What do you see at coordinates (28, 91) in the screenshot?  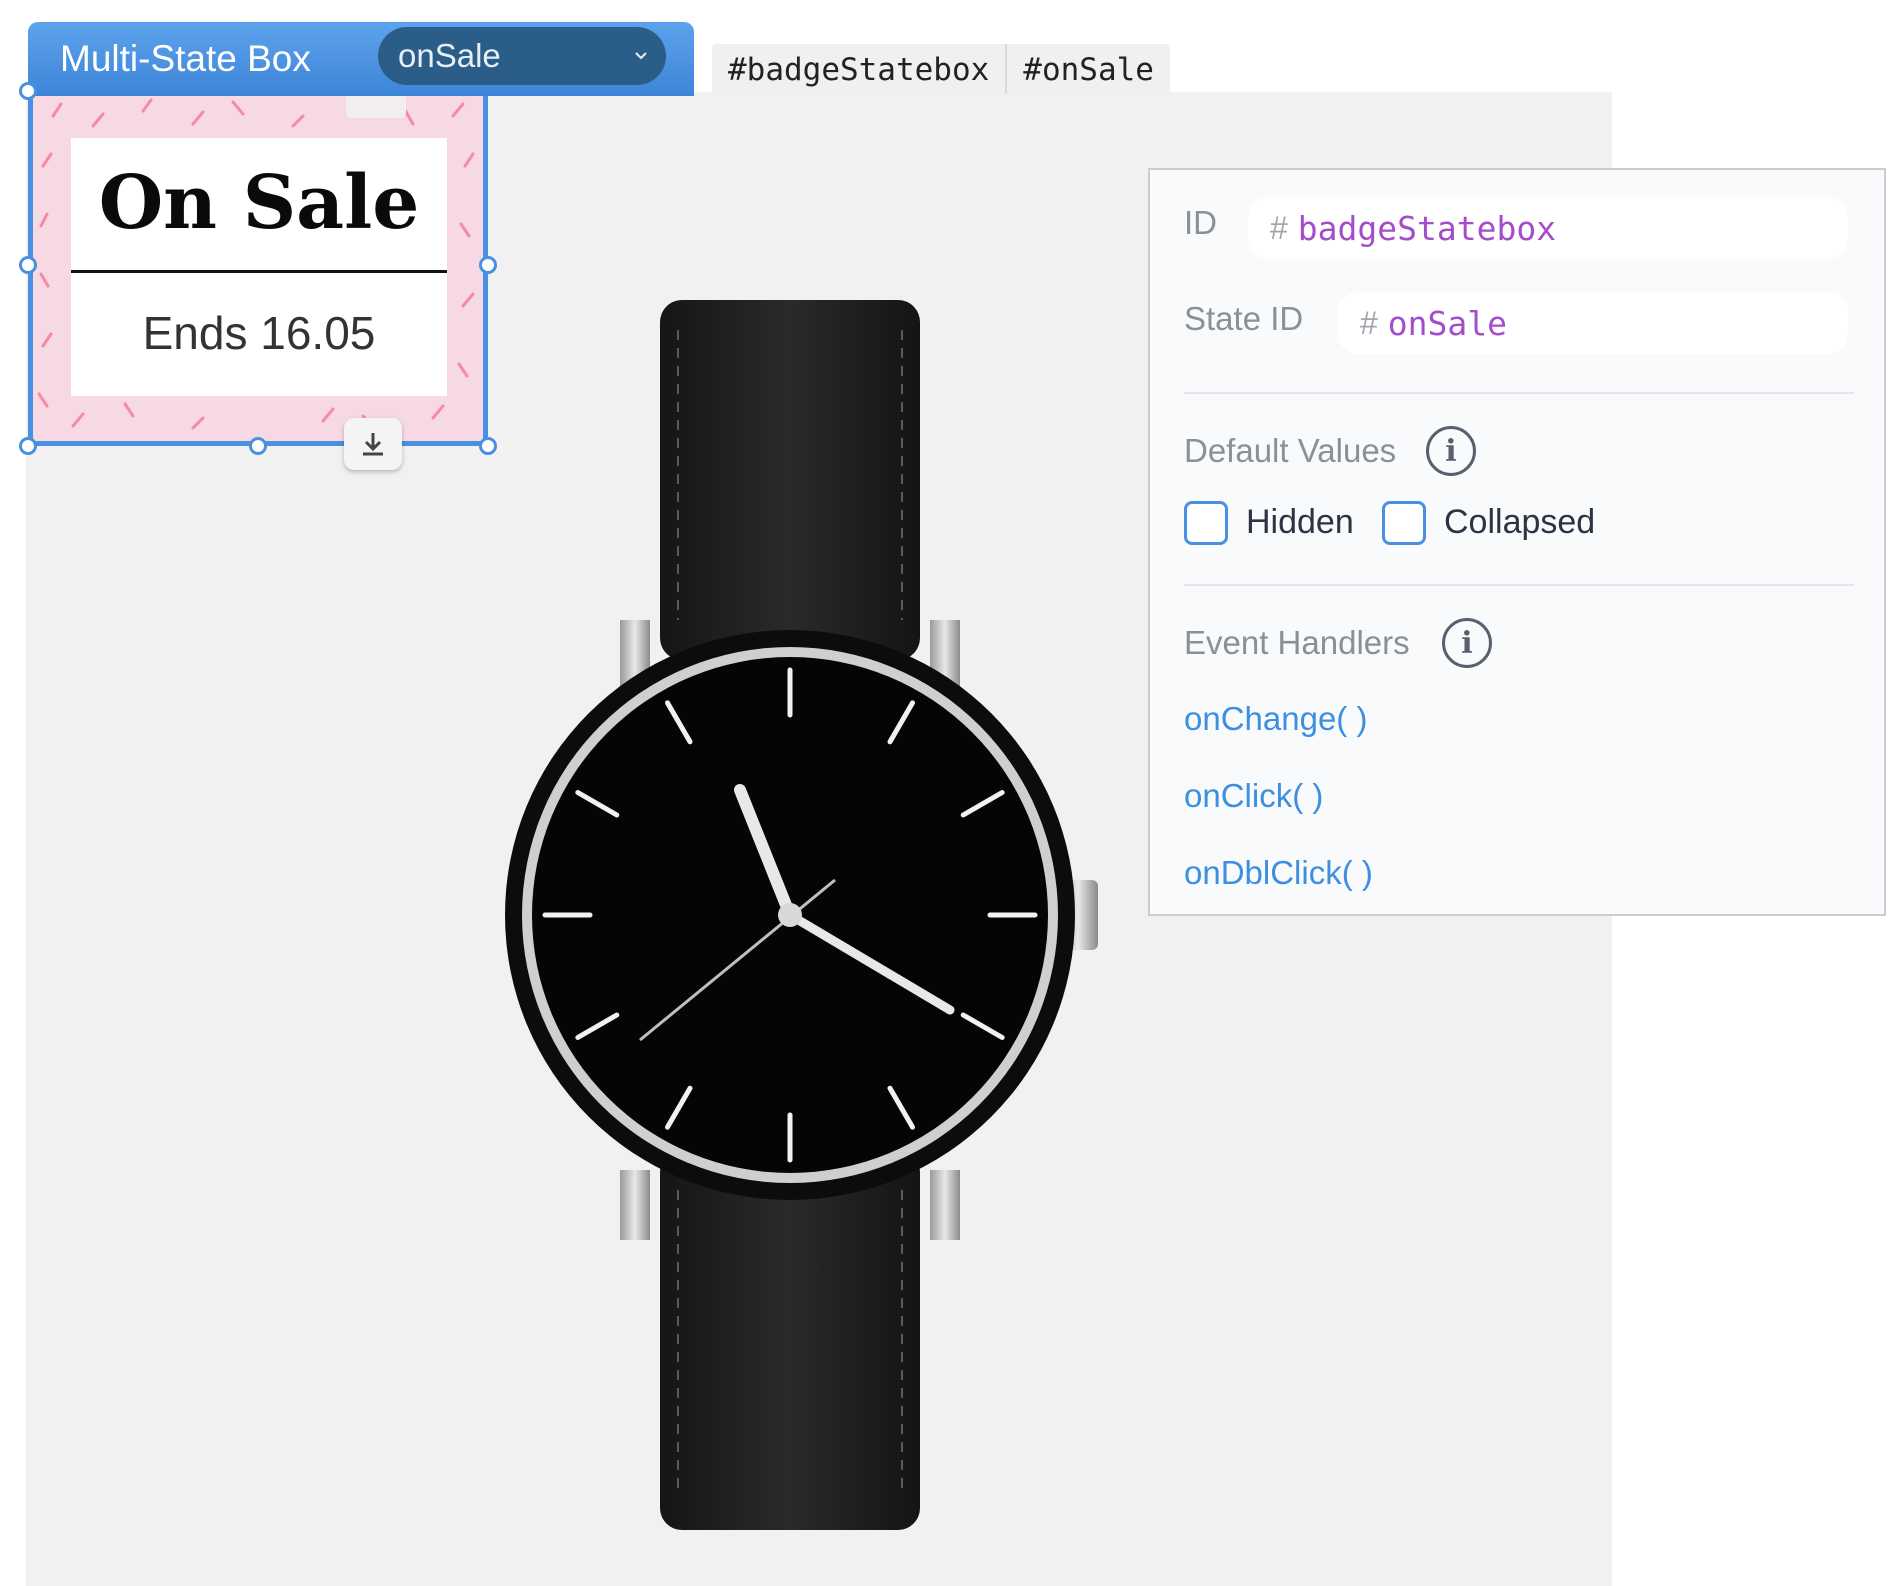 I see `resize-handle-top-left` at bounding box center [28, 91].